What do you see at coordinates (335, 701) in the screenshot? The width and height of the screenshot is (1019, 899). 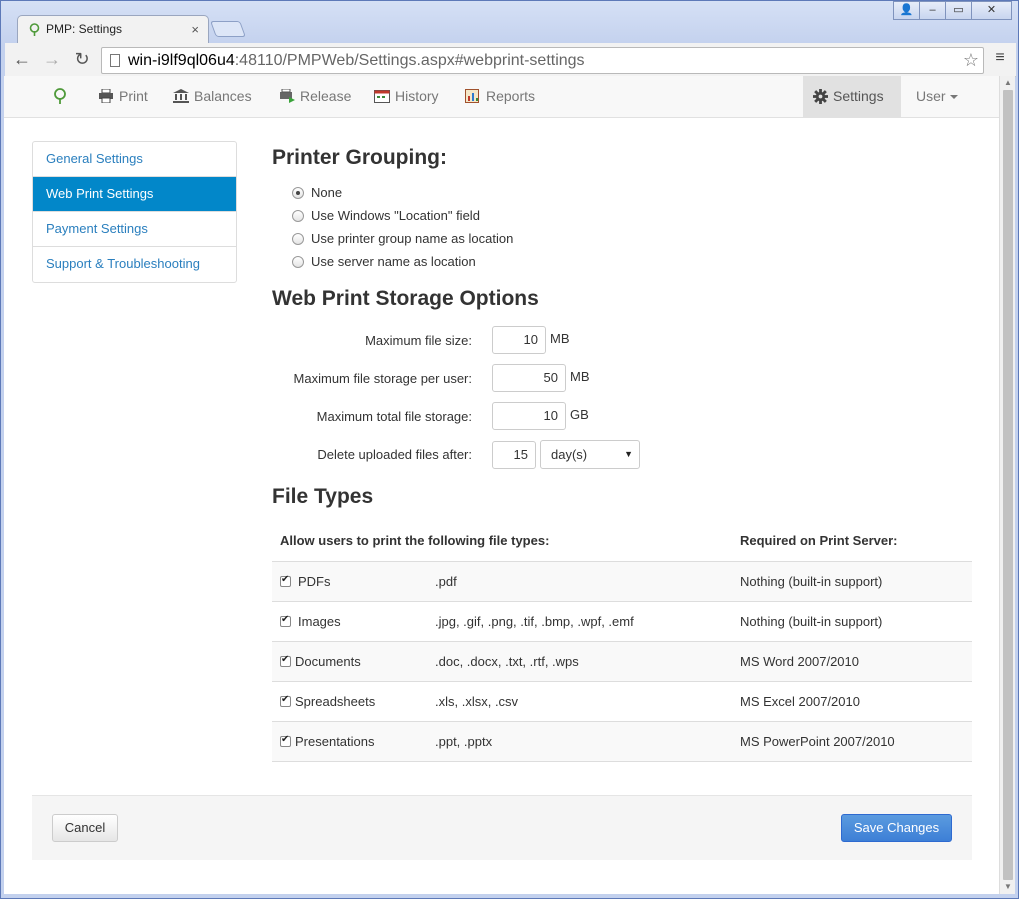 I see `file-type-name: Spreadsheets` at bounding box center [335, 701].